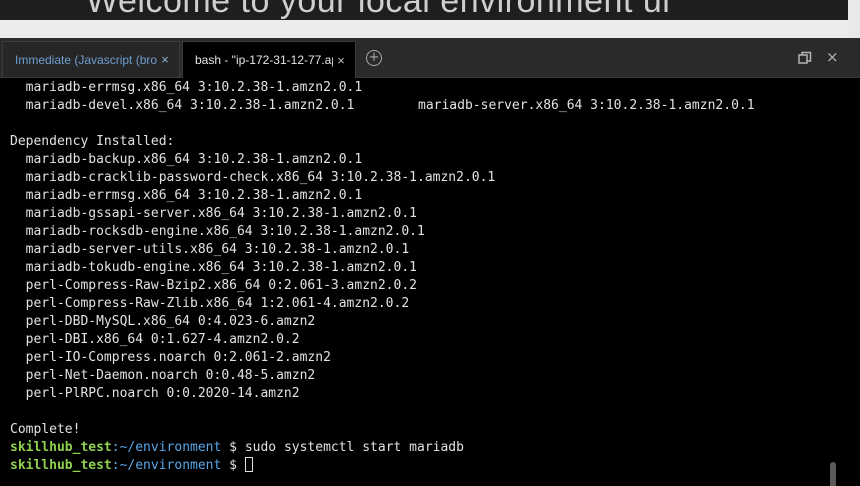 This screenshot has width=860, height=486. I want to click on tab-bash: bash - "ip-172-31-12-77.ap-nc ×, so click(269, 59).